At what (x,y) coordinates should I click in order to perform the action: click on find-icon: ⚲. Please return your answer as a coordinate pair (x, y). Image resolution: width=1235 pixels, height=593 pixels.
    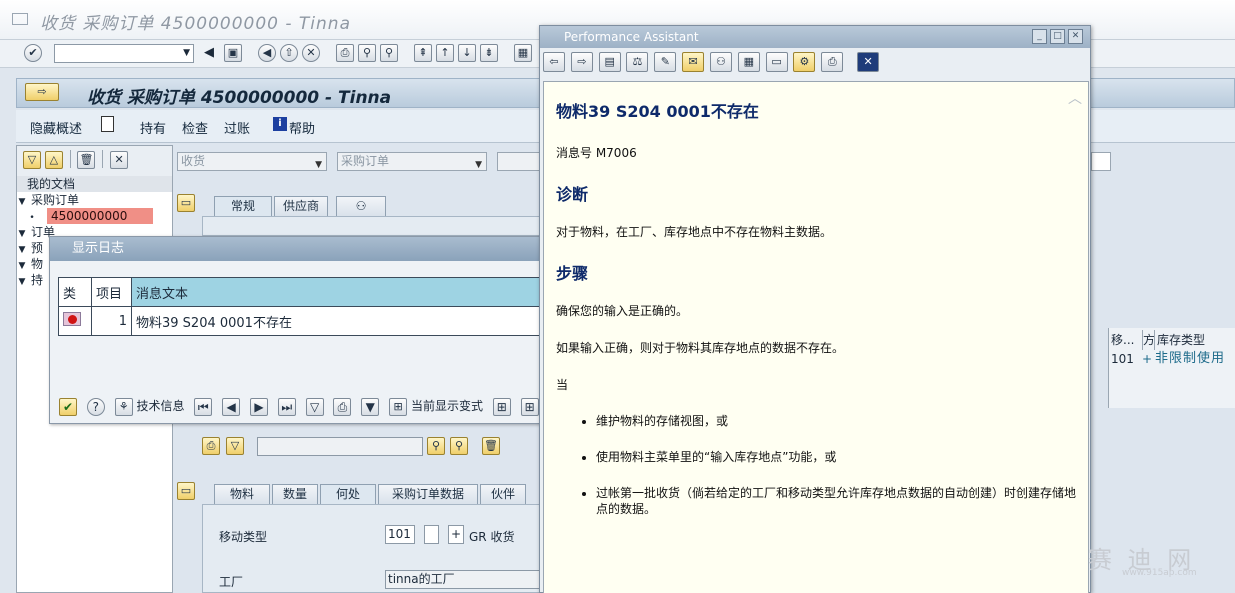
    Looking at the image, I should click on (367, 53).